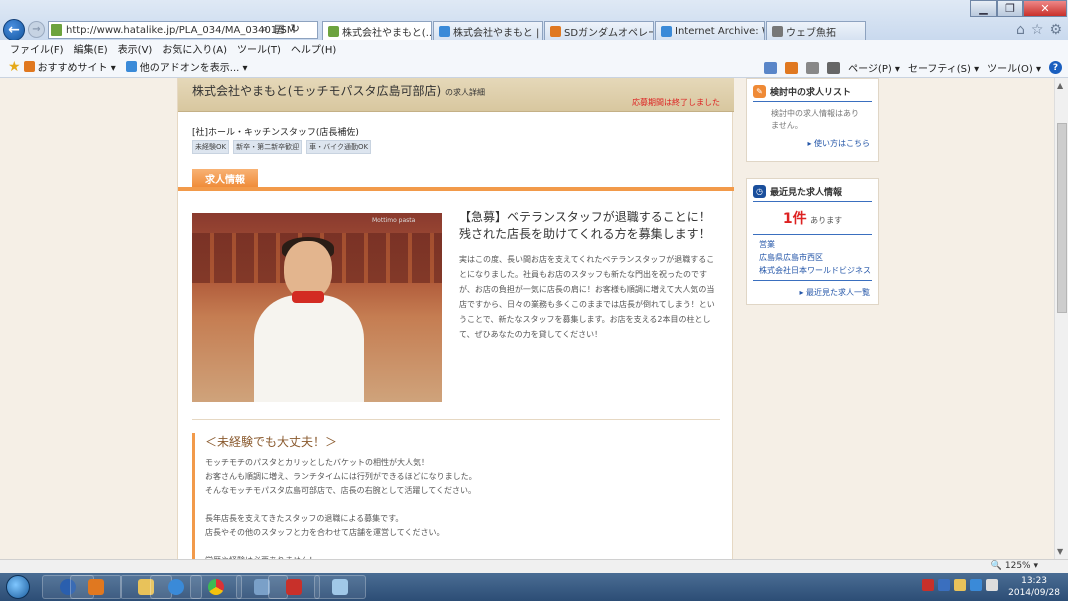 The image size is (1068, 601). I want to click on tray-folder-icon, so click(960, 585).